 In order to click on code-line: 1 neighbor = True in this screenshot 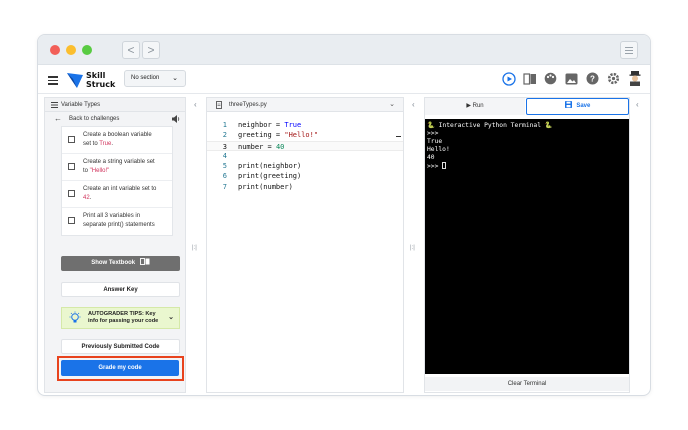, I will do `click(305, 125)`.